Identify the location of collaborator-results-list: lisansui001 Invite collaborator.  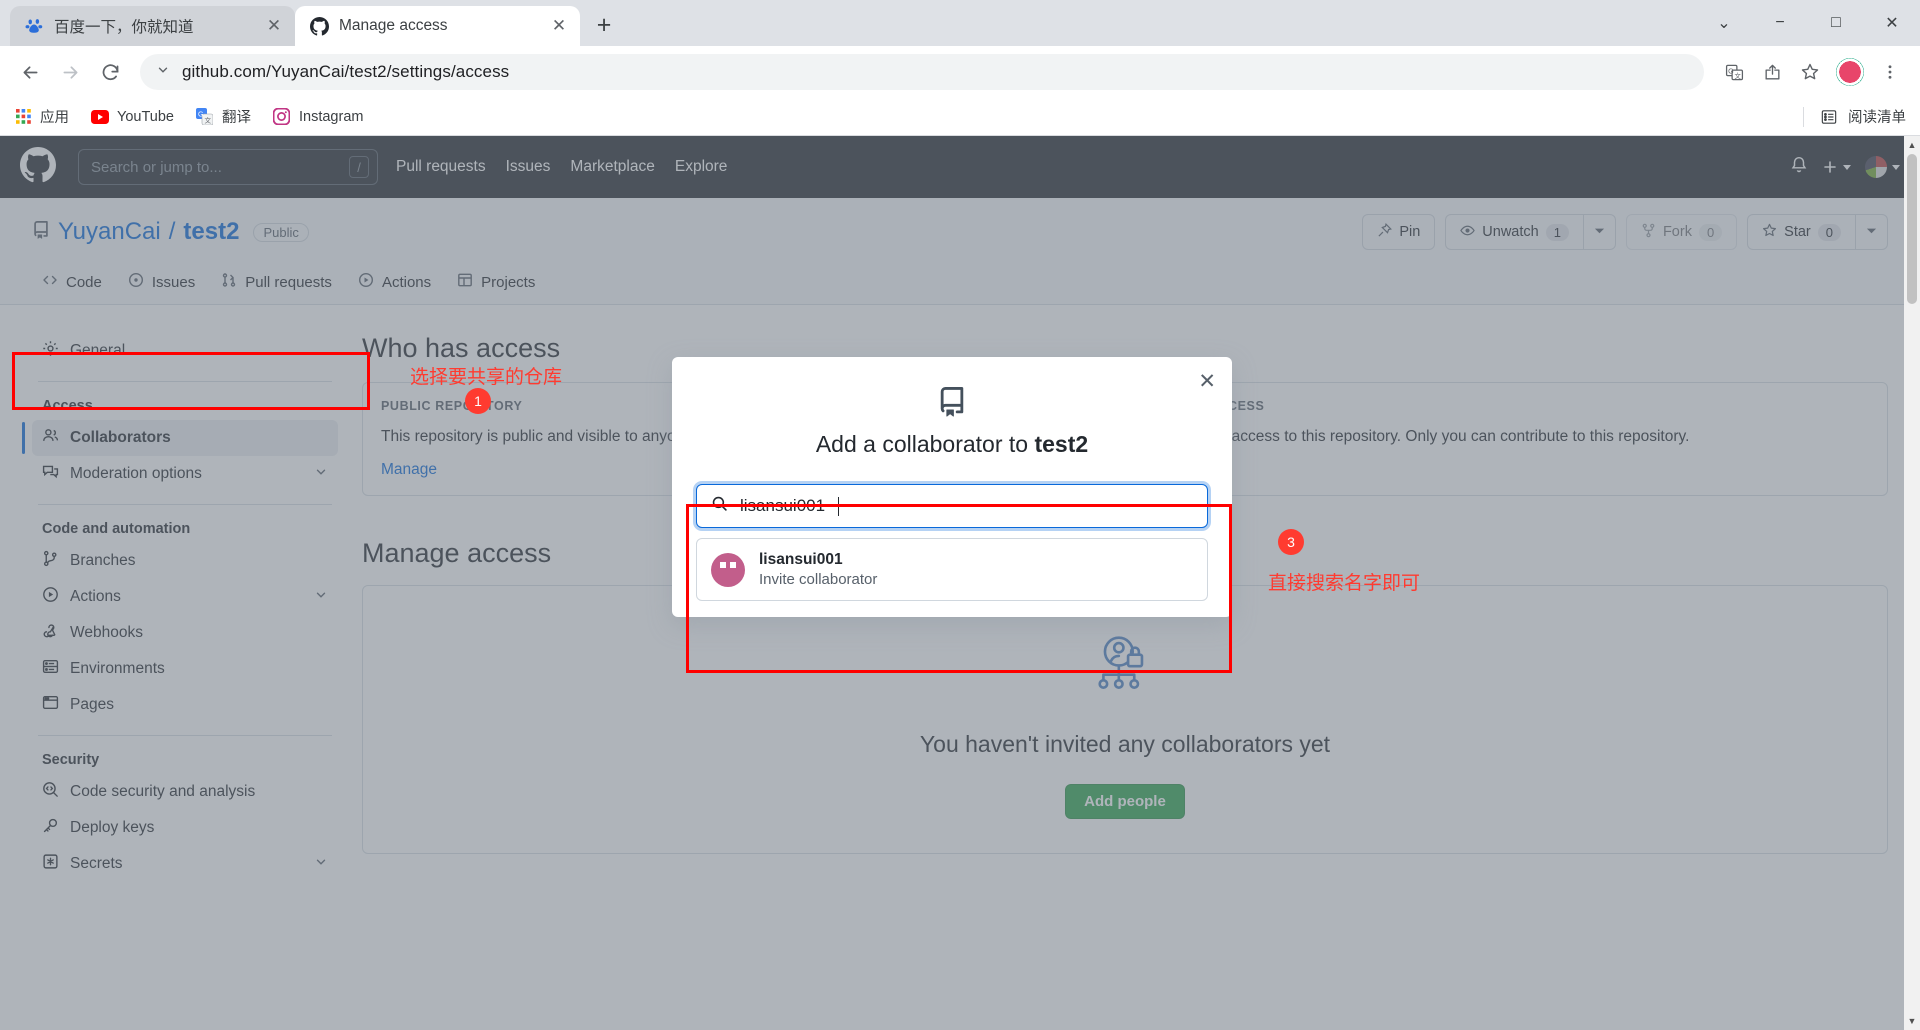
(952, 569).